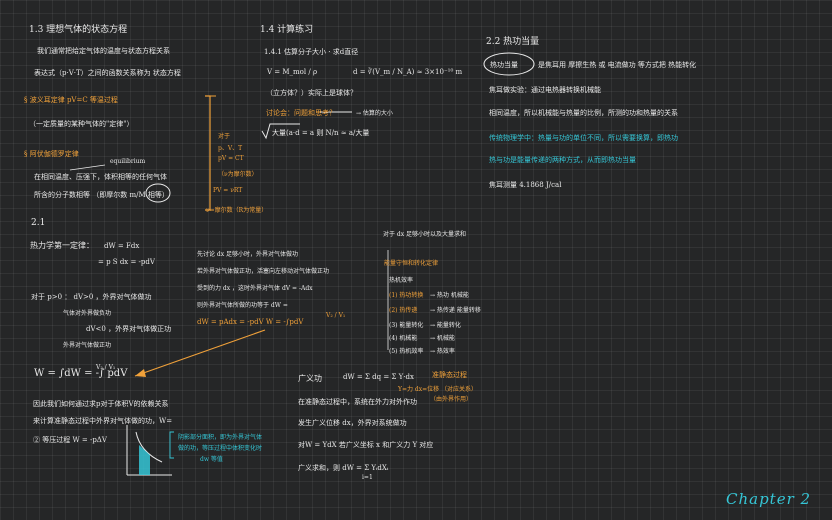 This screenshot has height=520, width=832. Describe the element at coordinates (406, 351) in the screenshot. I see `tree-item: (5) 热机效率` at that location.